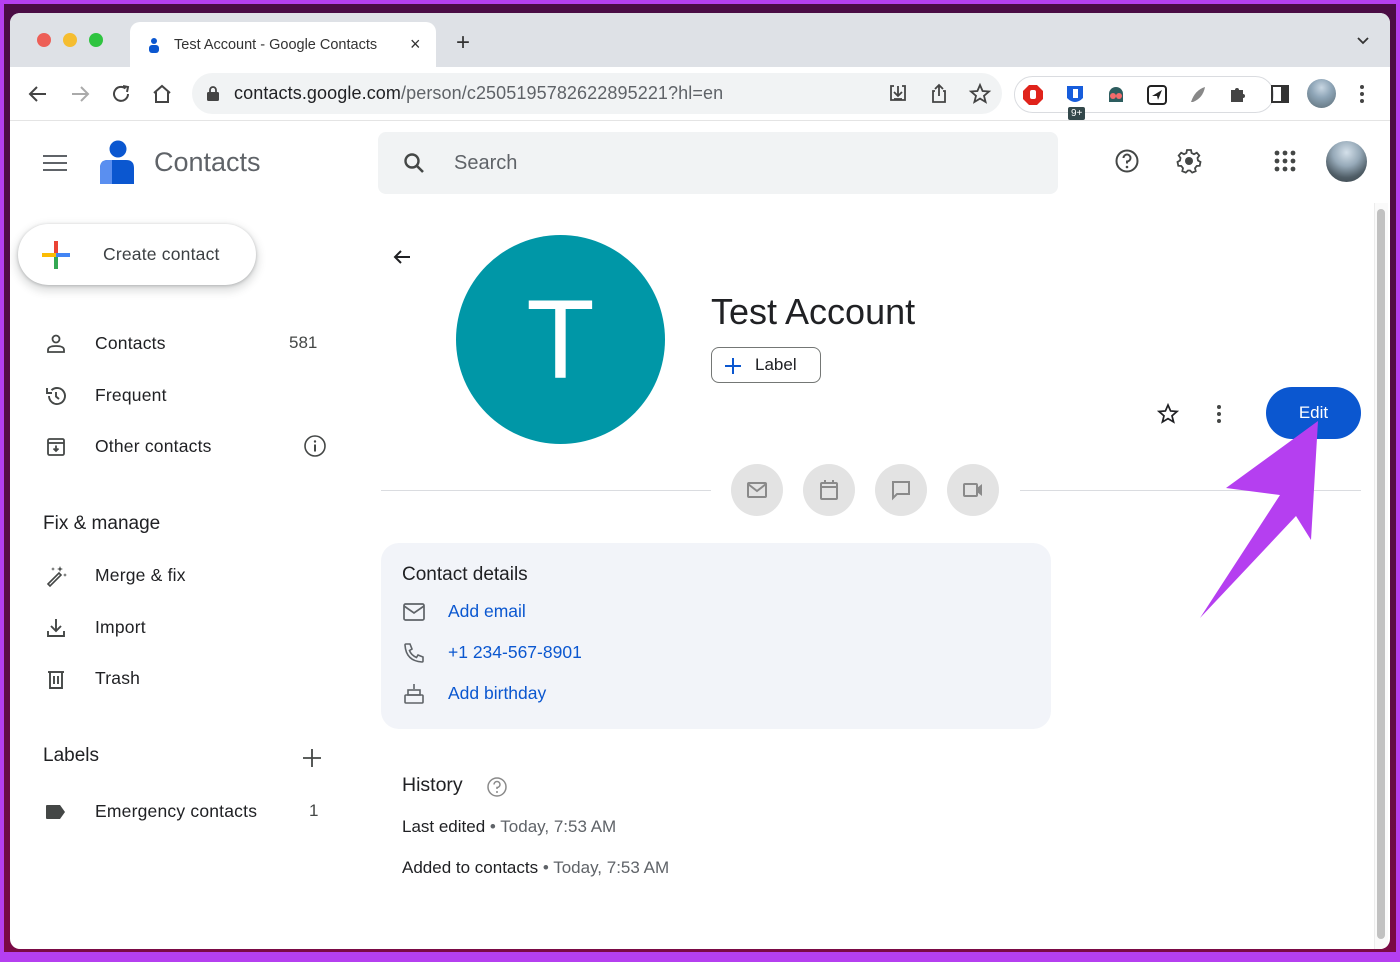 This screenshot has height=962, width=1400. I want to click on add-email-link: Add email, so click(487, 611).